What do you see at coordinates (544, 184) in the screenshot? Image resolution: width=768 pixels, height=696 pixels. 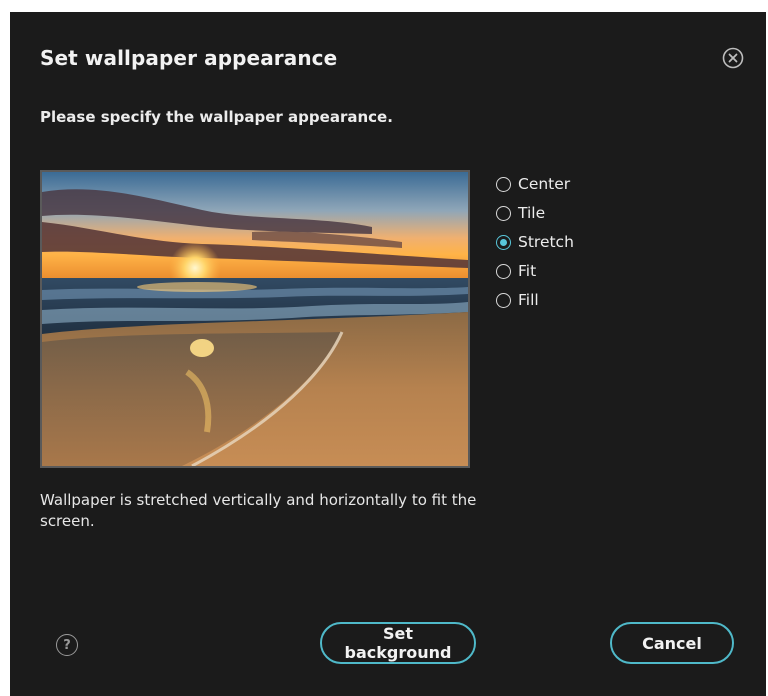 I see `option-label: Center` at bounding box center [544, 184].